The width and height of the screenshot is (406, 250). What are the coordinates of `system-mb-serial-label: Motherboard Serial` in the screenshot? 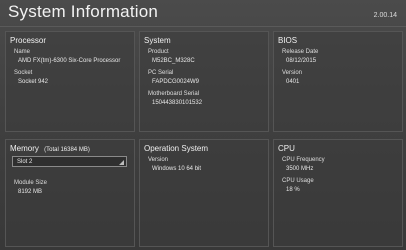 It's located at (174, 94).